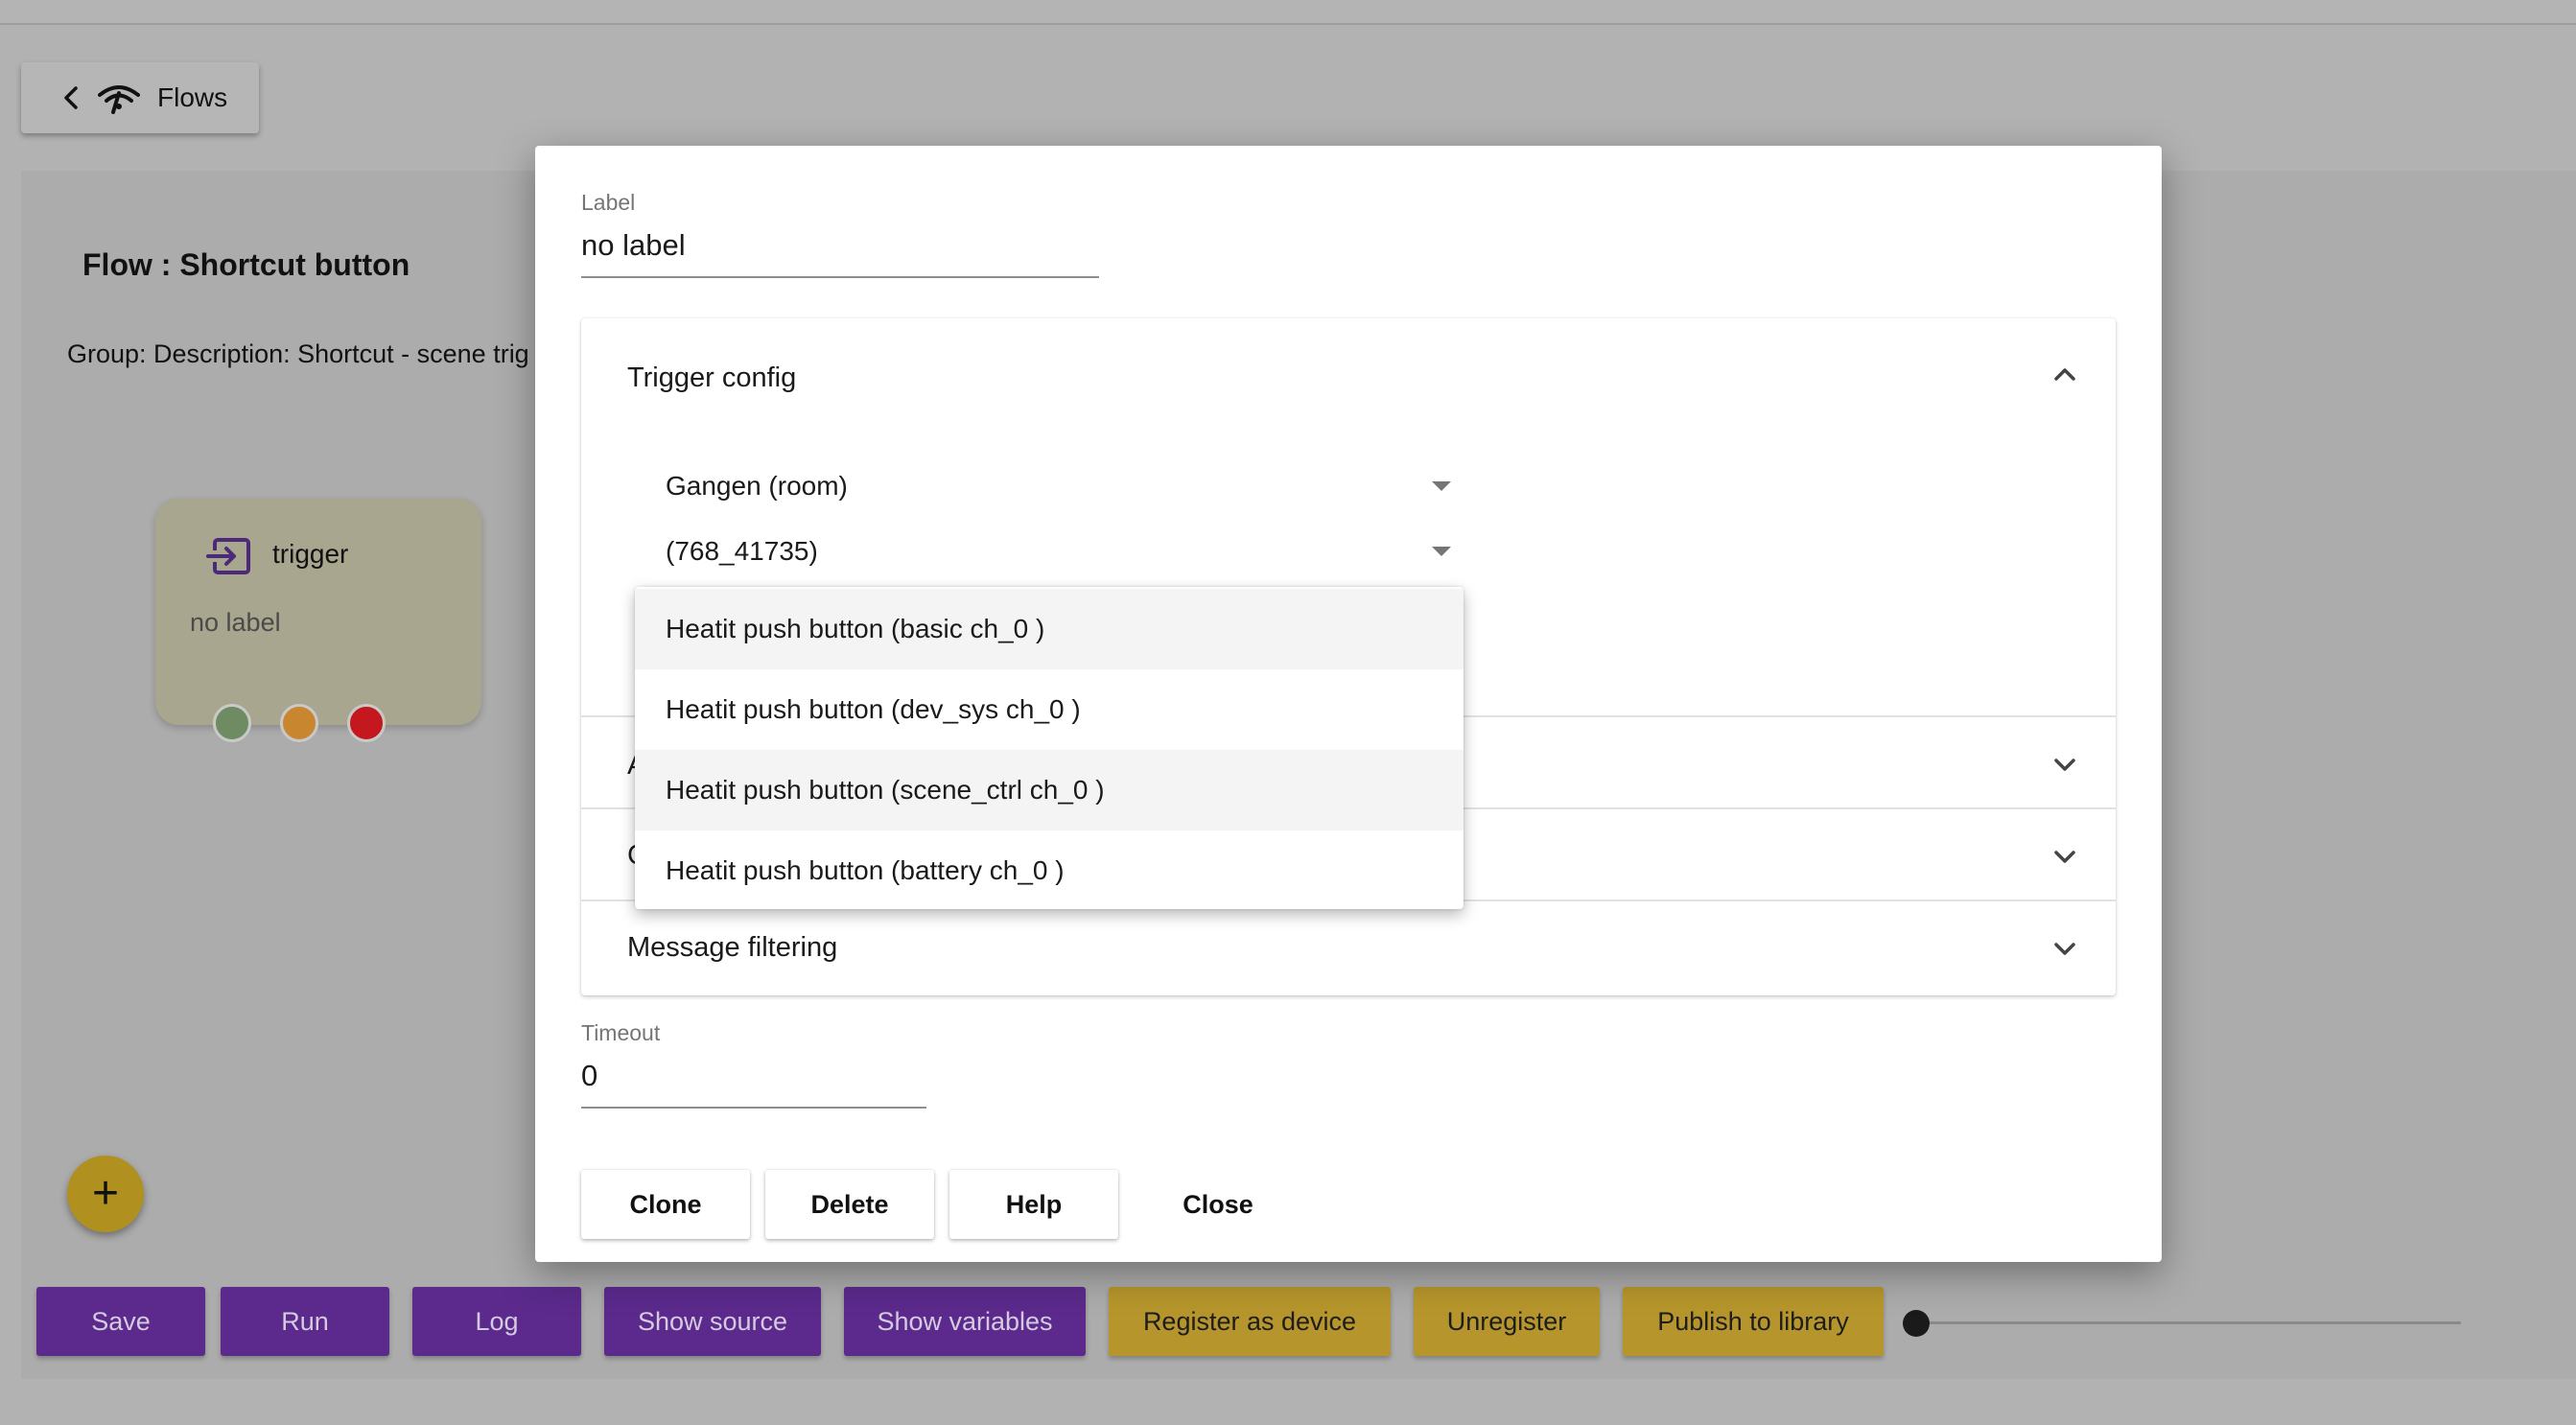 The image size is (2576, 1425). I want to click on label-input-underline, so click(840, 277).